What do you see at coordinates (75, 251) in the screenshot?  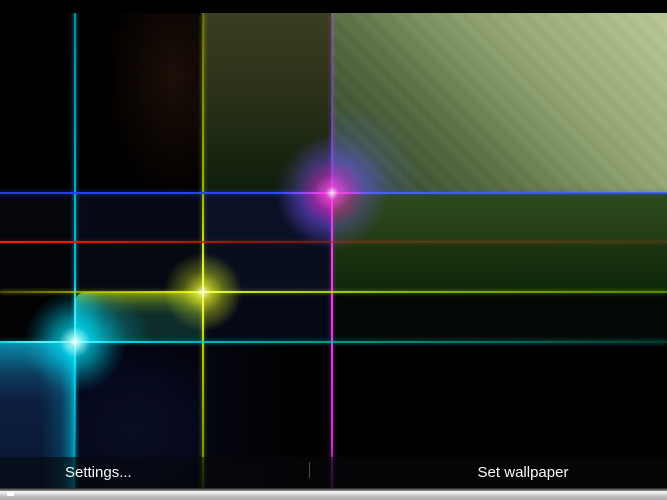 I see `cyan-vertical-line` at bounding box center [75, 251].